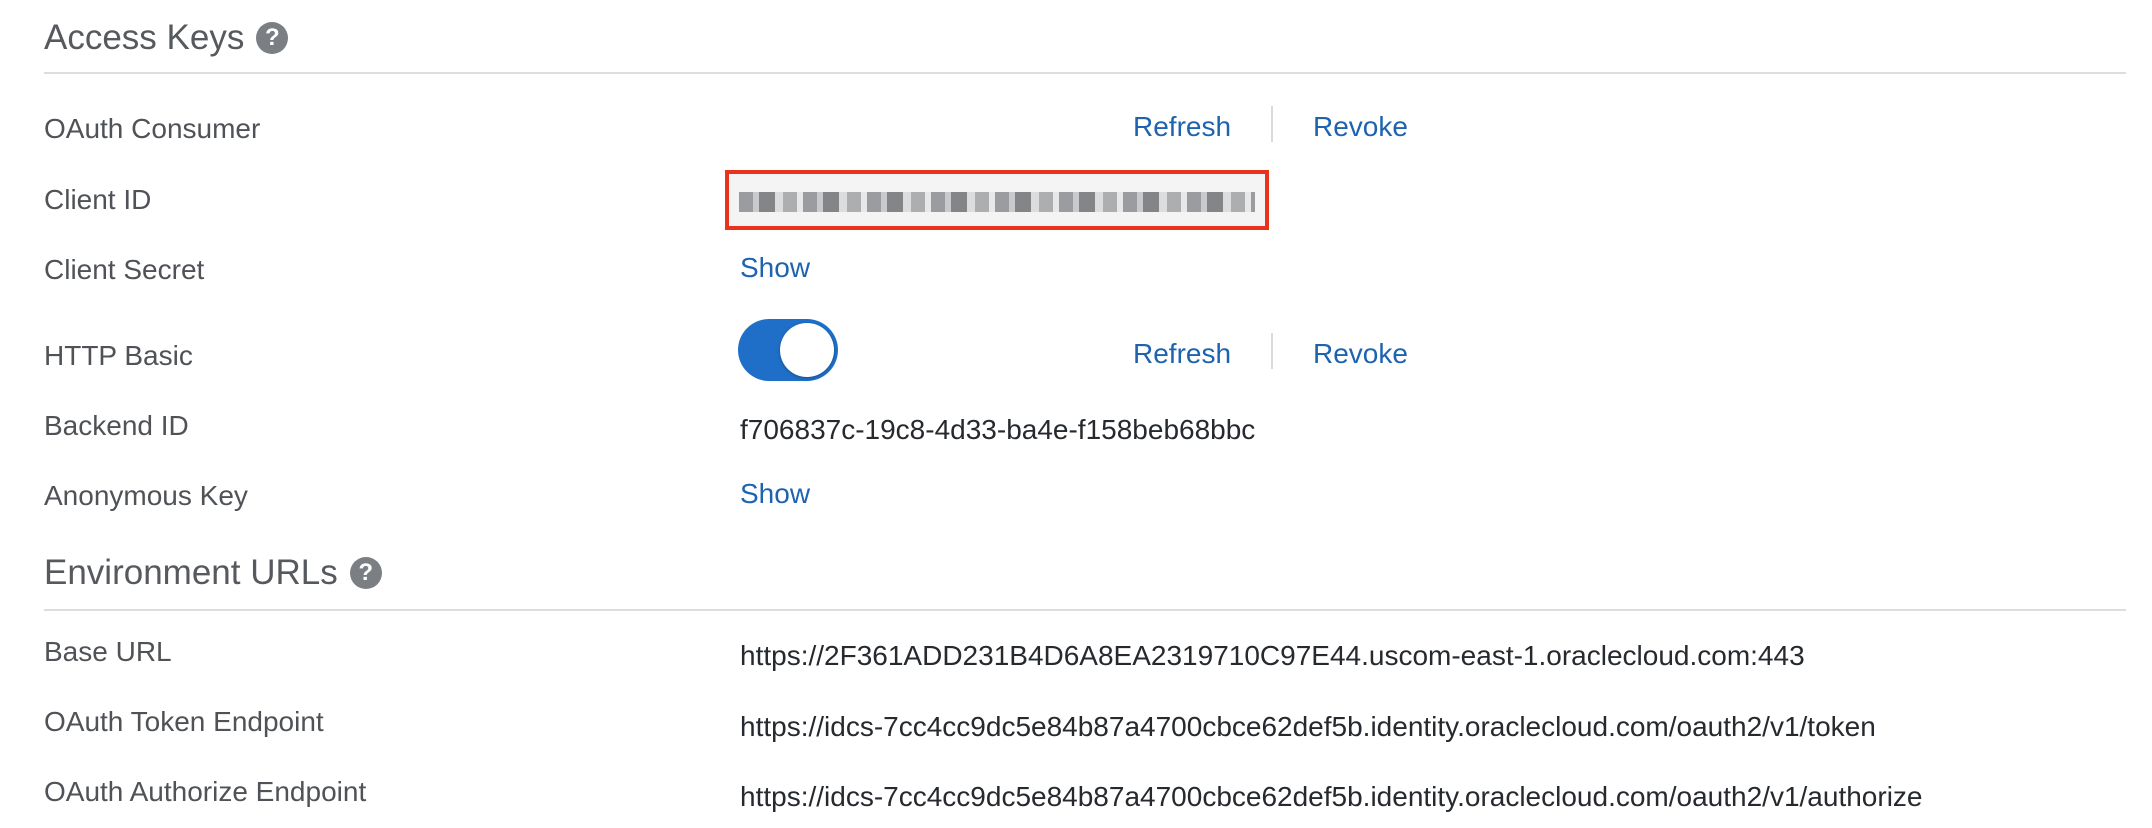 This screenshot has height=828, width=2152. What do you see at coordinates (1360, 127) in the screenshot?
I see `oauth-consumer-revoke-link: Revoke` at bounding box center [1360, 127].